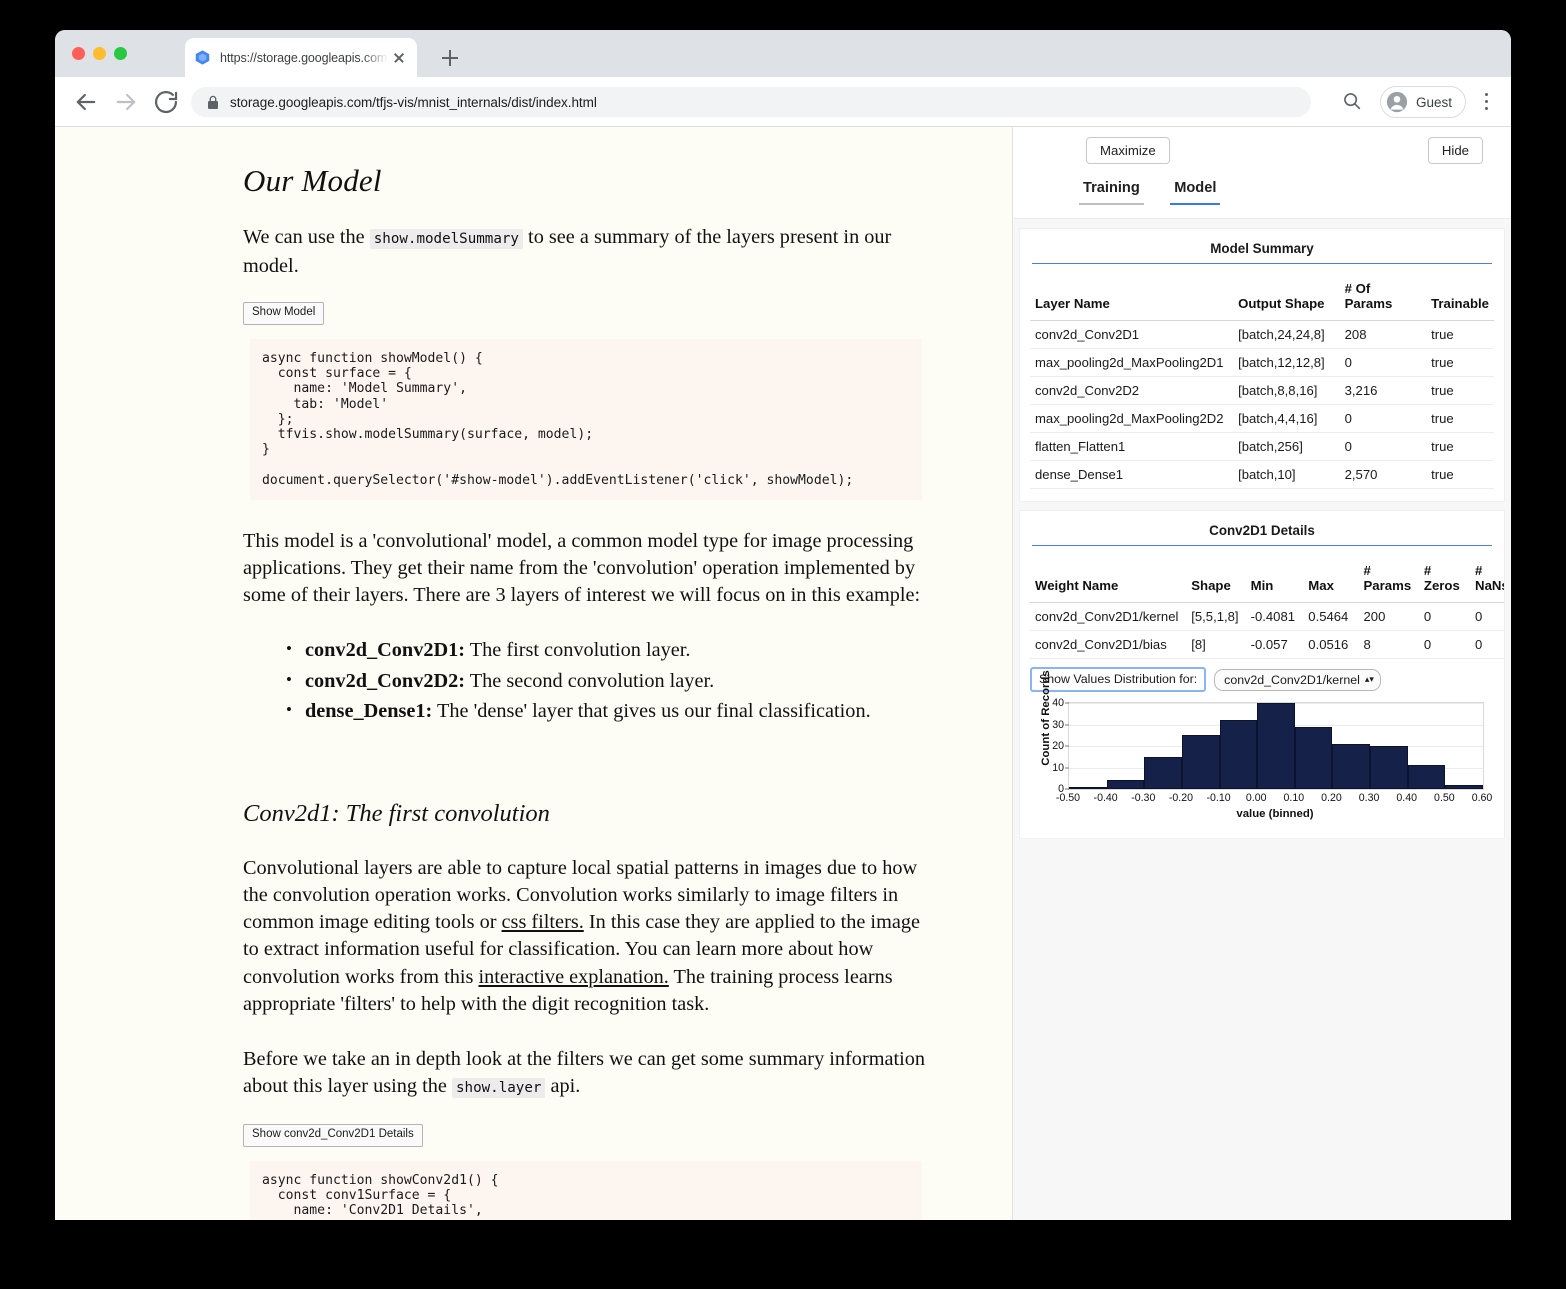  What do you see at coordinates (563, 1086) in the screenshot?
I see `api-text-after: api.` at bounding box center [563, 1086].